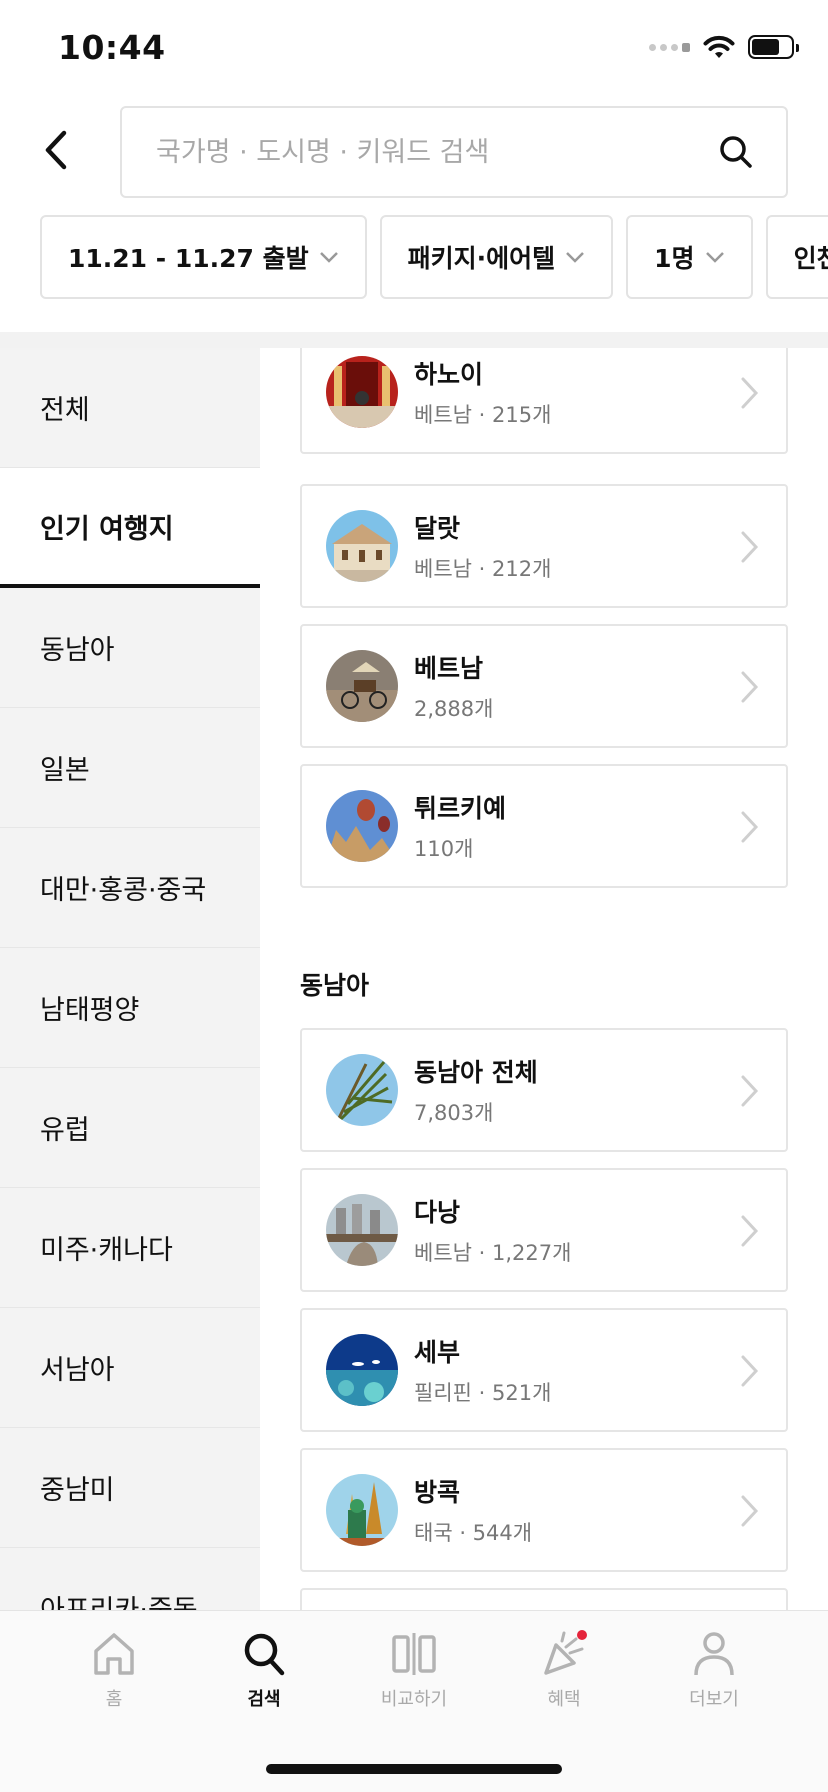 This screenshot has width=828, height=1792. Describe the element at coordinates (114, 1699) in the screenshot. I see `tab-label: 홈` at that location.